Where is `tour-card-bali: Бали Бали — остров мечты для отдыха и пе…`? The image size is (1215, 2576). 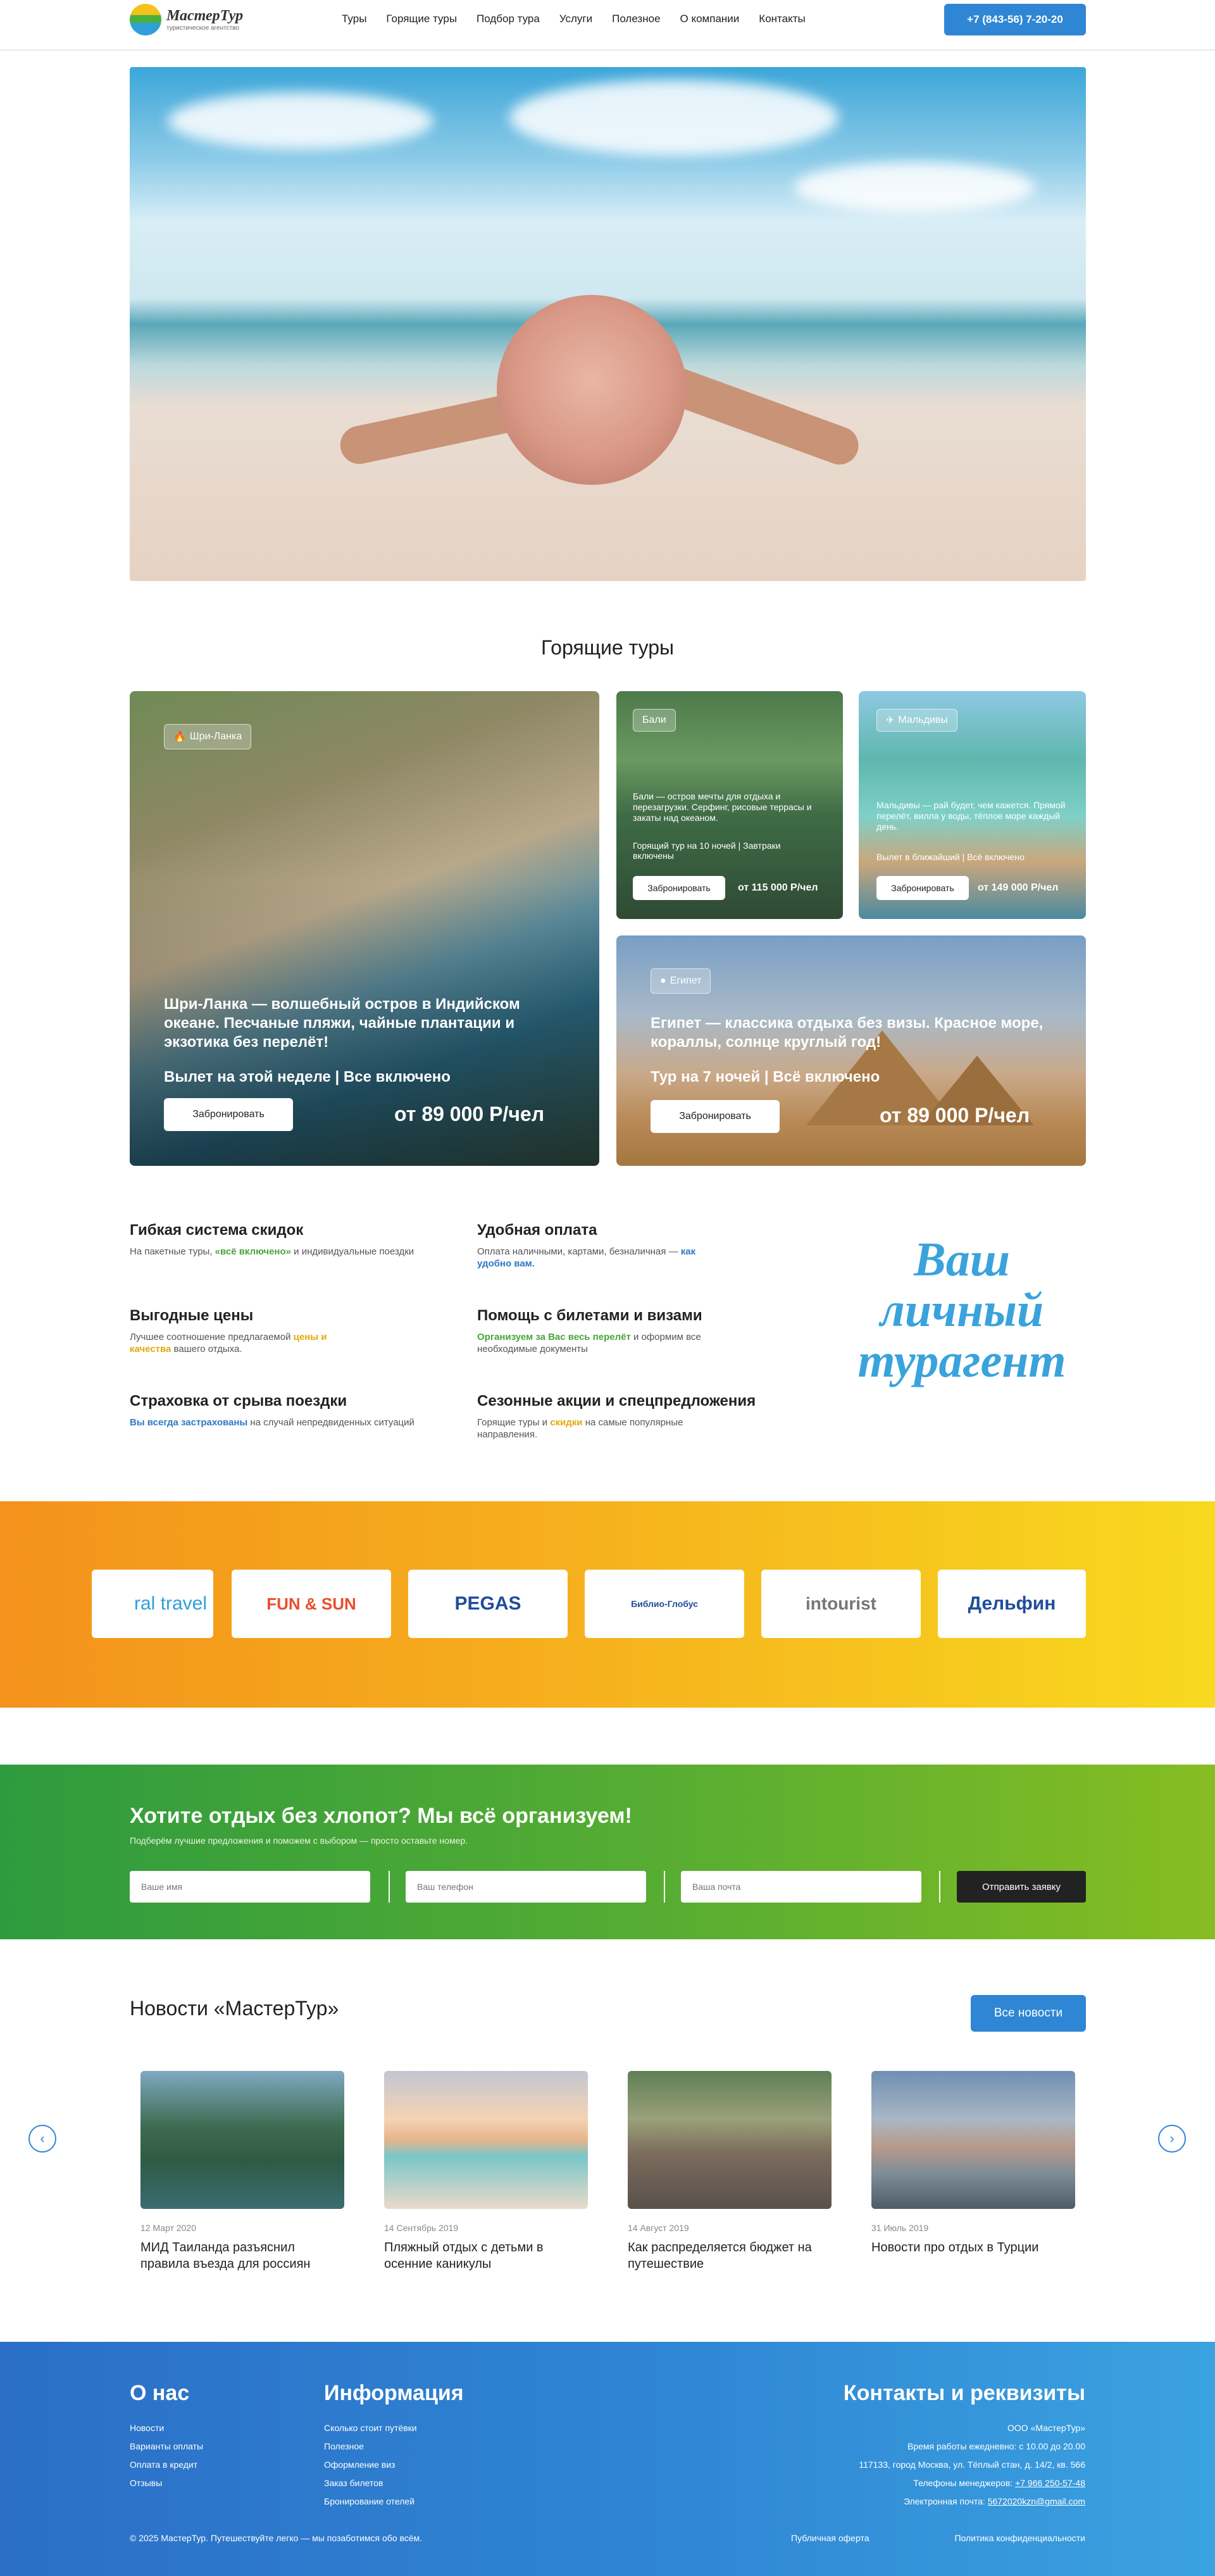 tour-card-bali: Бали Бали — остров мечты для отдыха и пе… is located at coordinates (729, 805).